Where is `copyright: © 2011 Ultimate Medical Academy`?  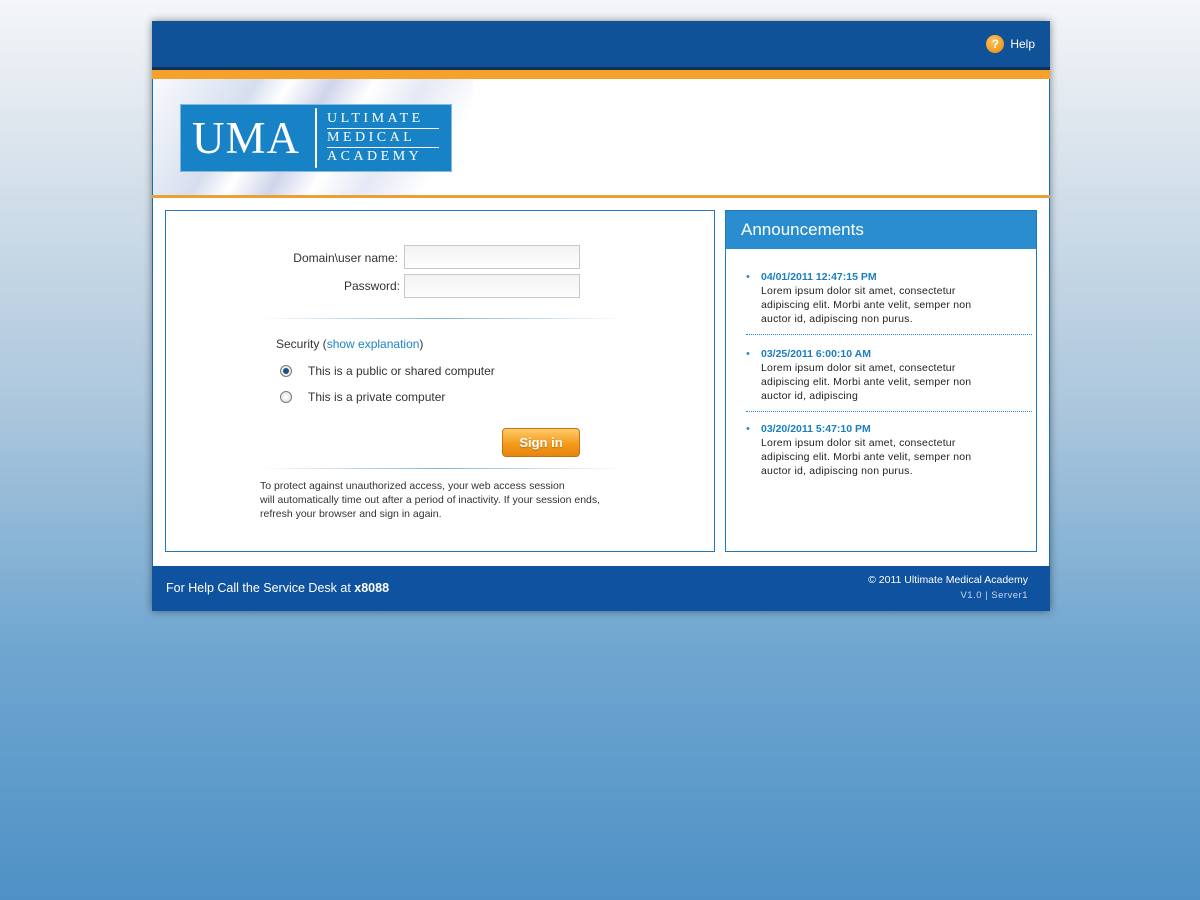
copyright: © 2011 Ultimate Medical Academy is located at coordinates (948, 580).